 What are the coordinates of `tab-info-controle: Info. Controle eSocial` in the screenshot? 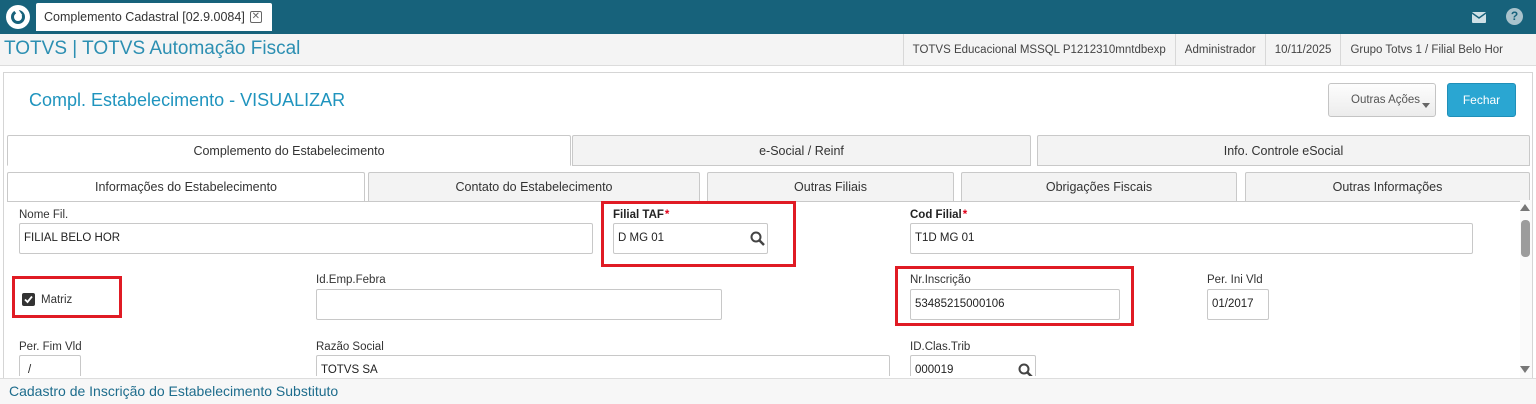 It's located at (1283, 150).